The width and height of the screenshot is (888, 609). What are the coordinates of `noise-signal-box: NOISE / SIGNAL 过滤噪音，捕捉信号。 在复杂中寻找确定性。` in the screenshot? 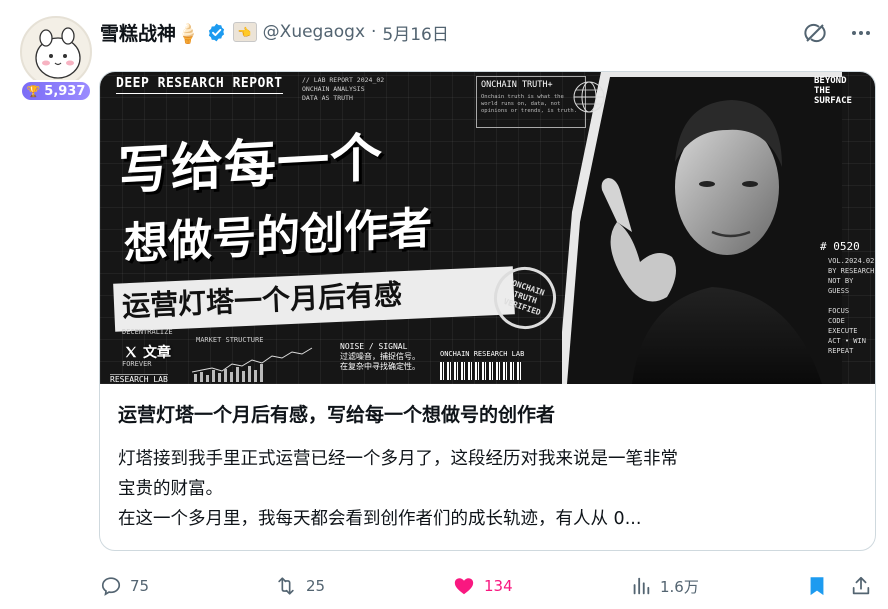 It's located at (380, 357).